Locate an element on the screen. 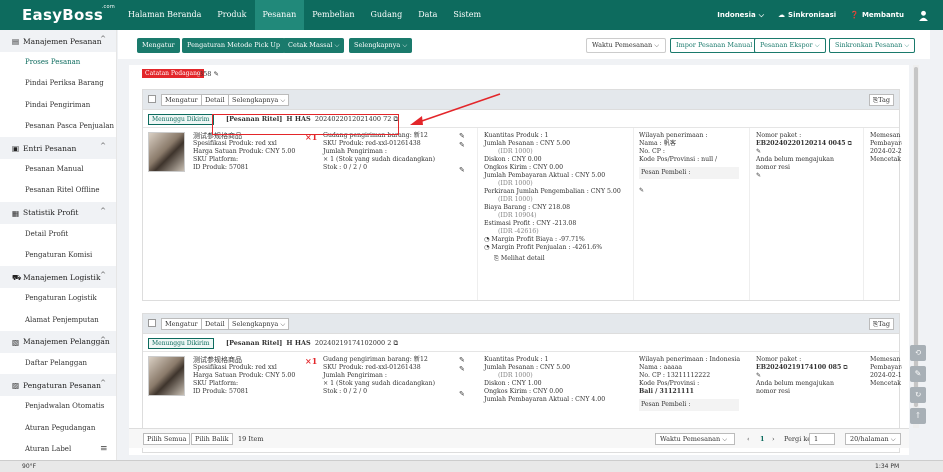  chevron-up-icon: ^ is located at coordinates (103, 275).